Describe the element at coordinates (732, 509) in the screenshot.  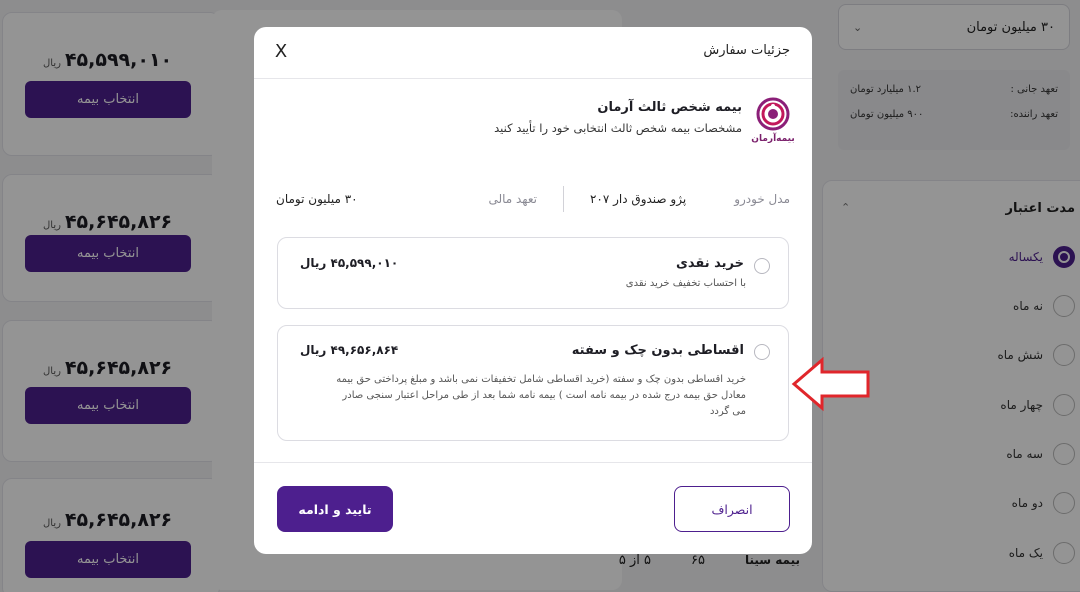
I see `cancel-button: انصراف` at that location.